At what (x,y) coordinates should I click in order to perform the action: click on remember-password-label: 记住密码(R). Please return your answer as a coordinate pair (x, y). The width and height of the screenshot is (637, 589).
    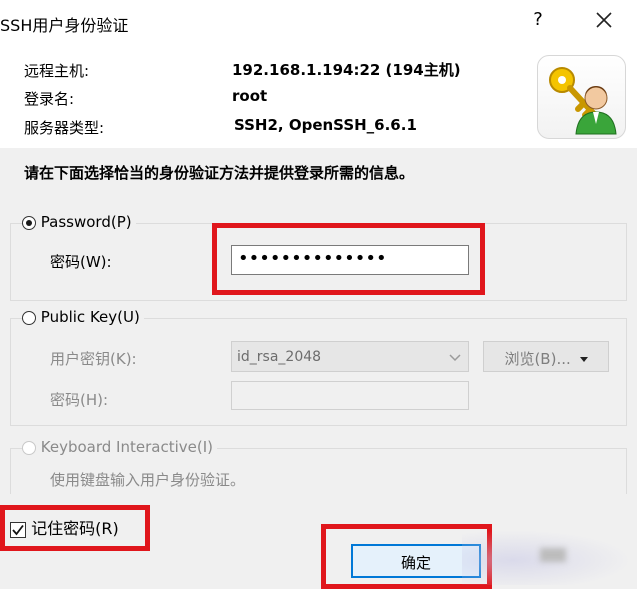
    Looking at the image, I should click on (75, 528).